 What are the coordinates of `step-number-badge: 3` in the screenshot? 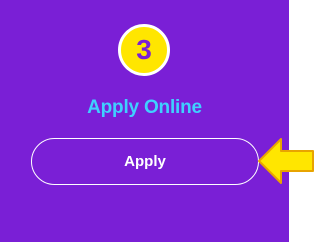 It's located at (144, 50).